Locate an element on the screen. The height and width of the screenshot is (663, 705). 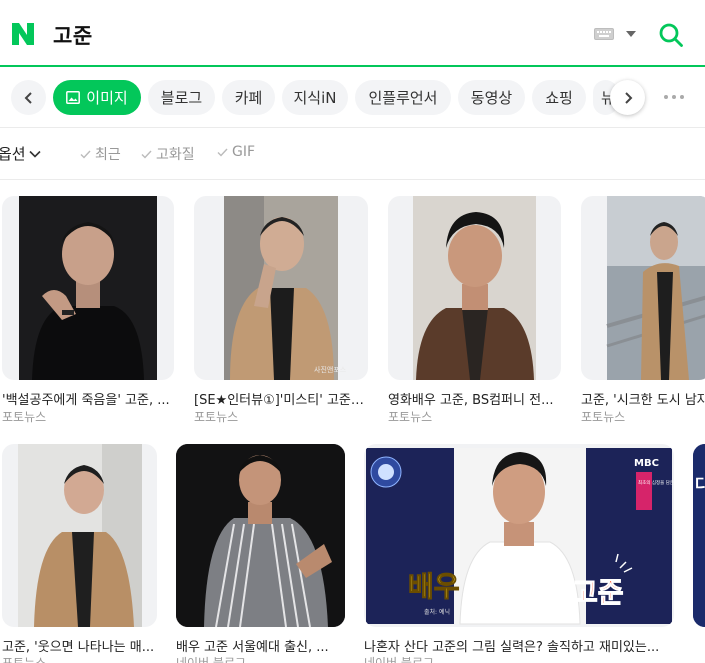
partial-thumb-letter: 다 is located at coordinates (700, 484).